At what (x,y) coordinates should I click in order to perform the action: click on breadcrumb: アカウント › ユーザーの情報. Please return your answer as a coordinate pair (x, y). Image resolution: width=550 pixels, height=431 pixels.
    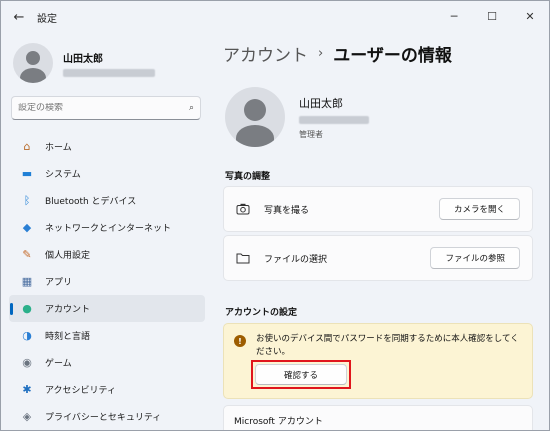
    Looking at the image, I should click on (337, 53).